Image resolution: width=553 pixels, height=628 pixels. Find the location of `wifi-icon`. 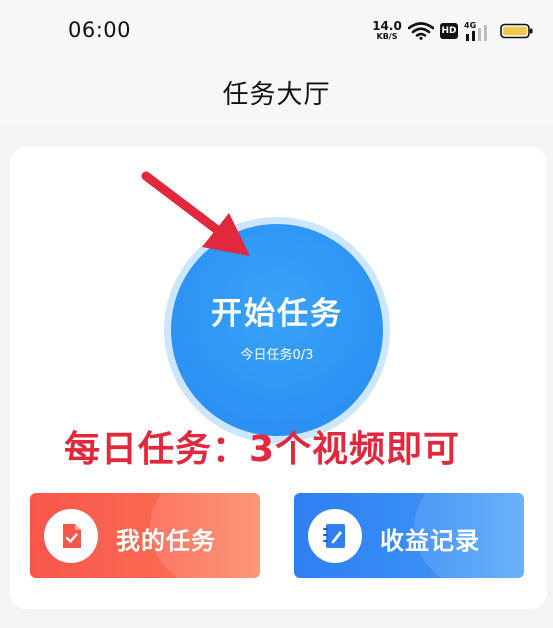

wifi-icon is located at coordinates (421, 31).